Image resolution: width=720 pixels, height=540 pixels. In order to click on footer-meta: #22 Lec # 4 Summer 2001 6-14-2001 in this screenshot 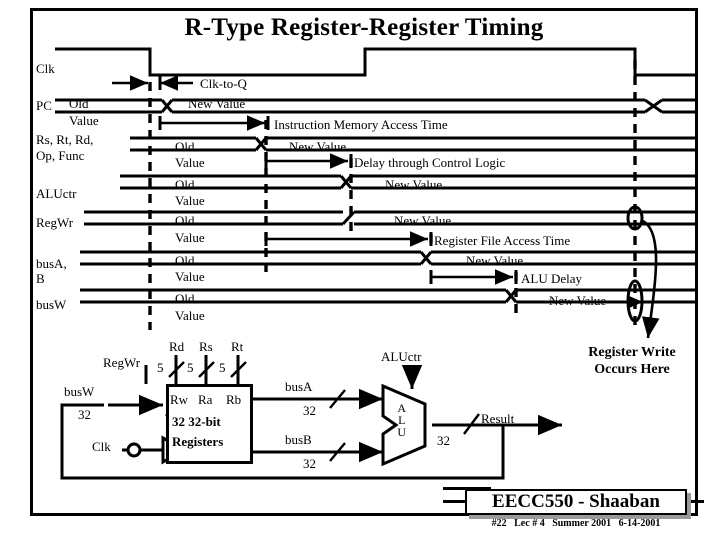, I will do `click(576, 523)`.